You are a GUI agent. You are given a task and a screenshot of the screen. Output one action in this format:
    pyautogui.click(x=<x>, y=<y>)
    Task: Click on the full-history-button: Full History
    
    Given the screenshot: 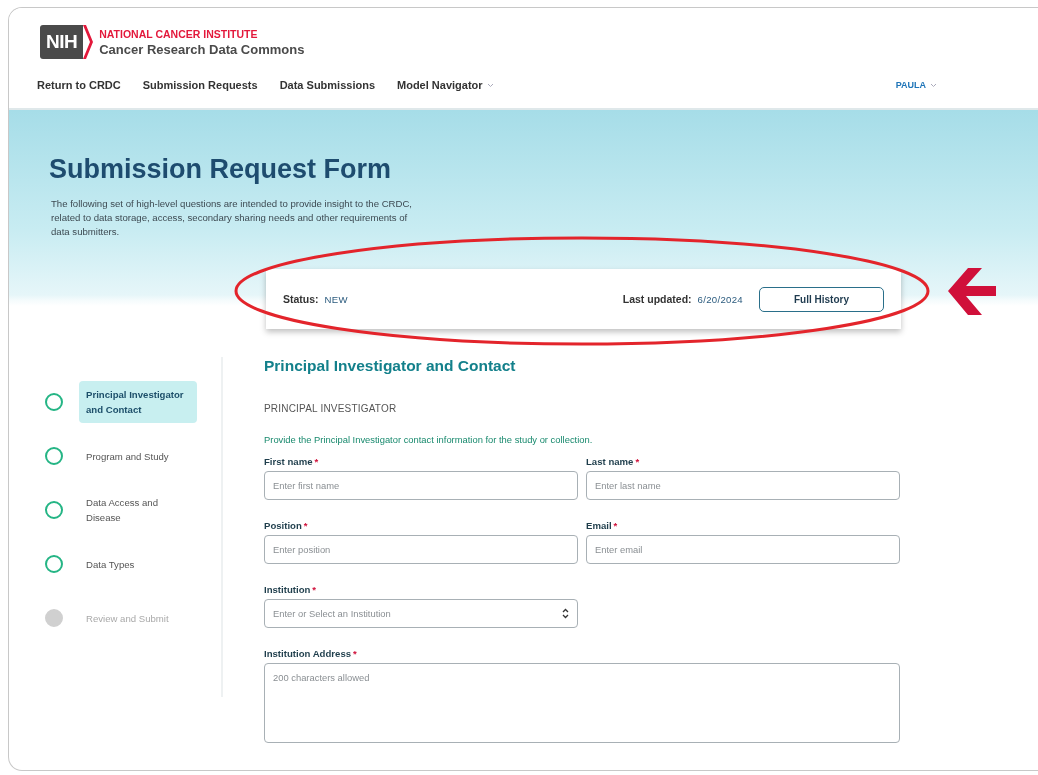 What is the action you would take?
    pyautogui.click(x=821, y=299)
    